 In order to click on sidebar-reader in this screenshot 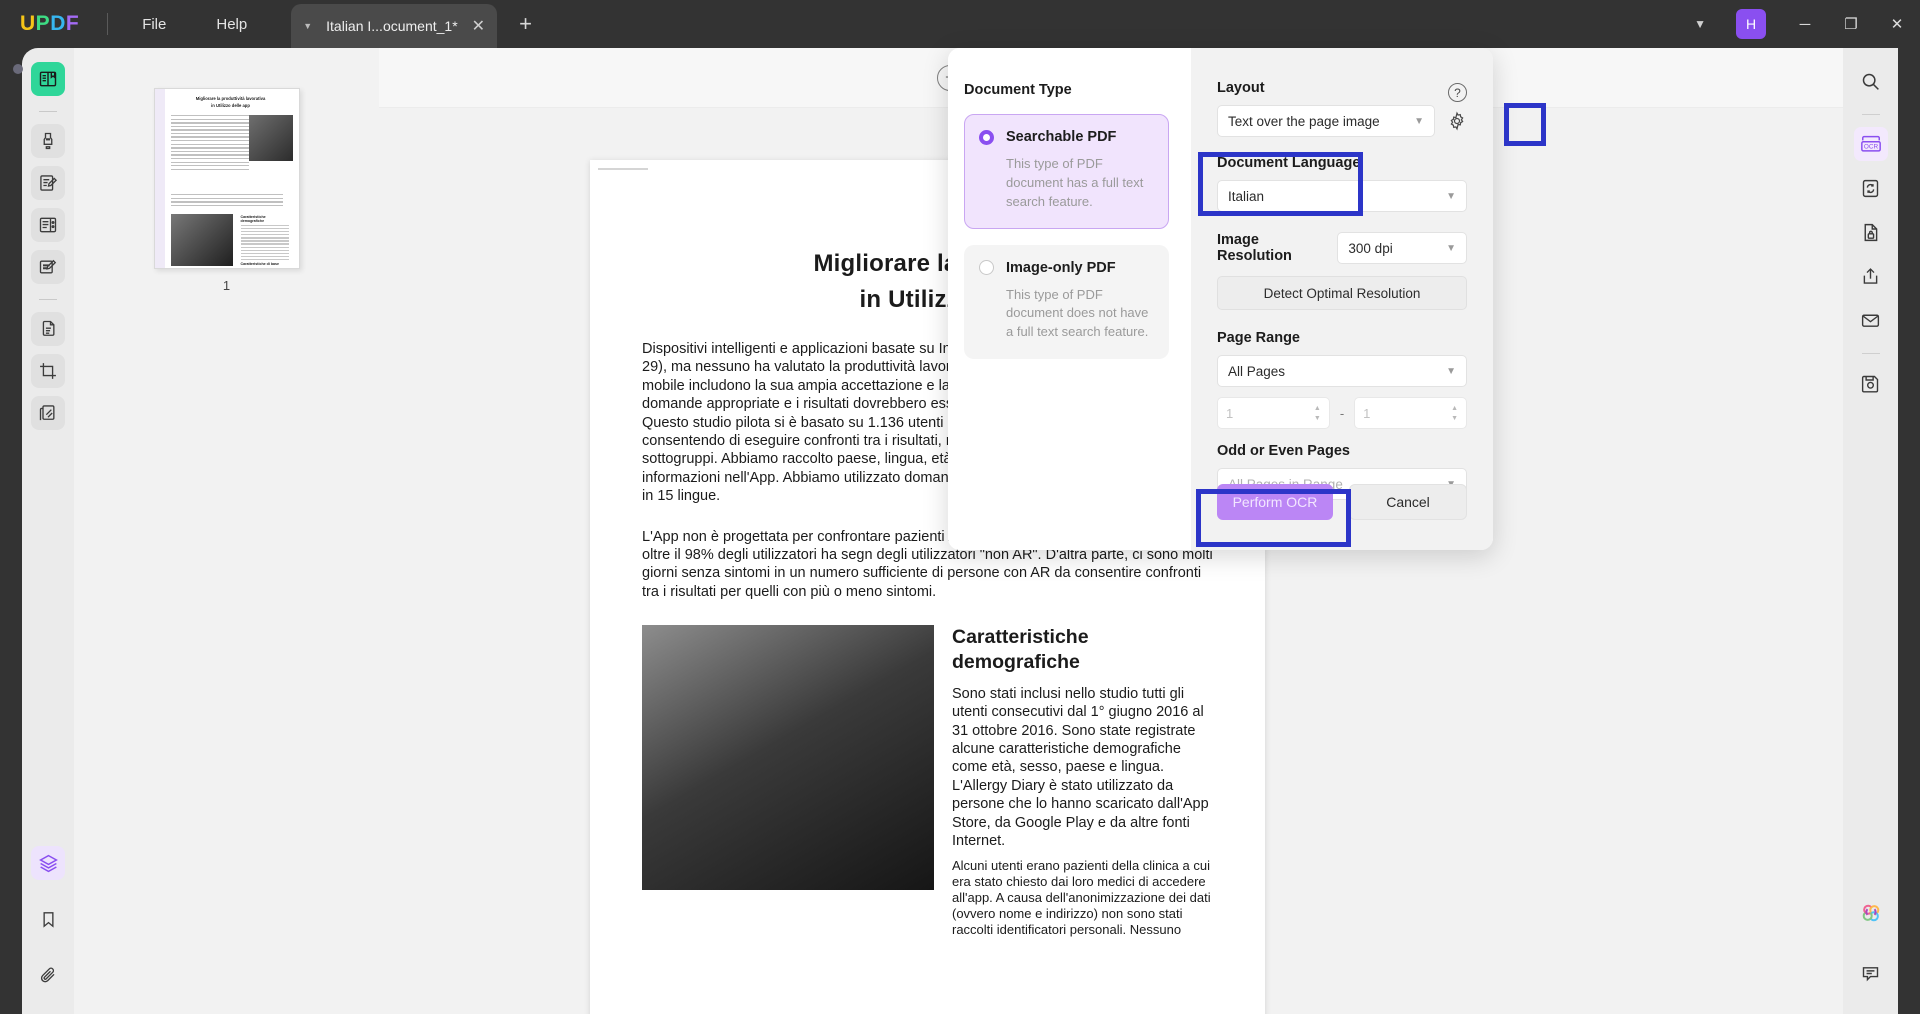, I will do `click(48, 79)`.